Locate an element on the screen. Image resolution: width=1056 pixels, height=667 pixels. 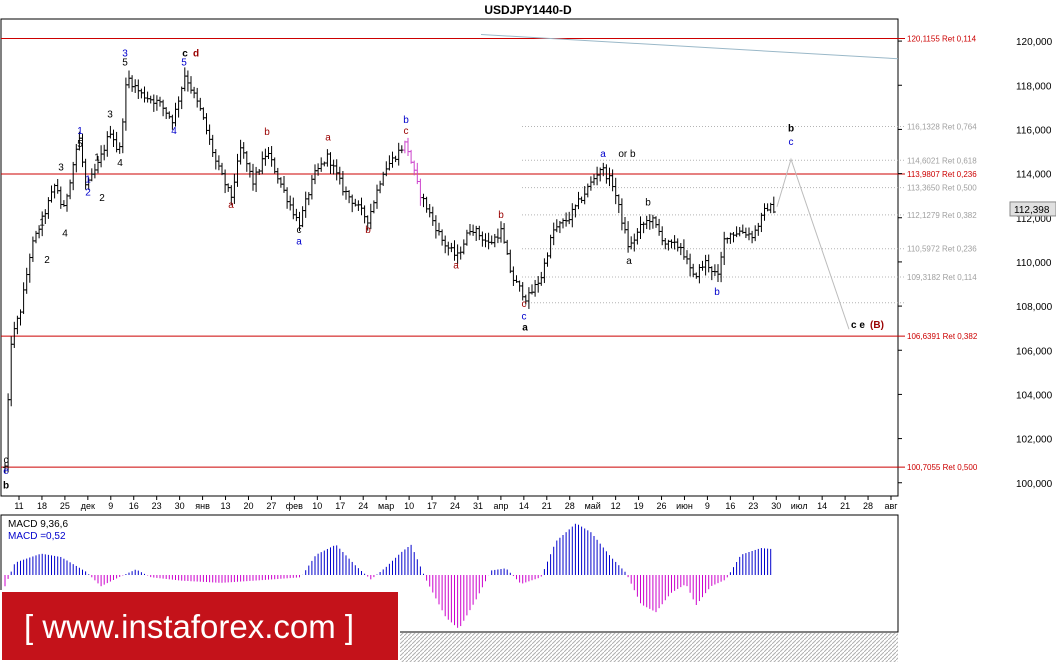
date-tick-label: 13 is located at coordinates (226, 506).